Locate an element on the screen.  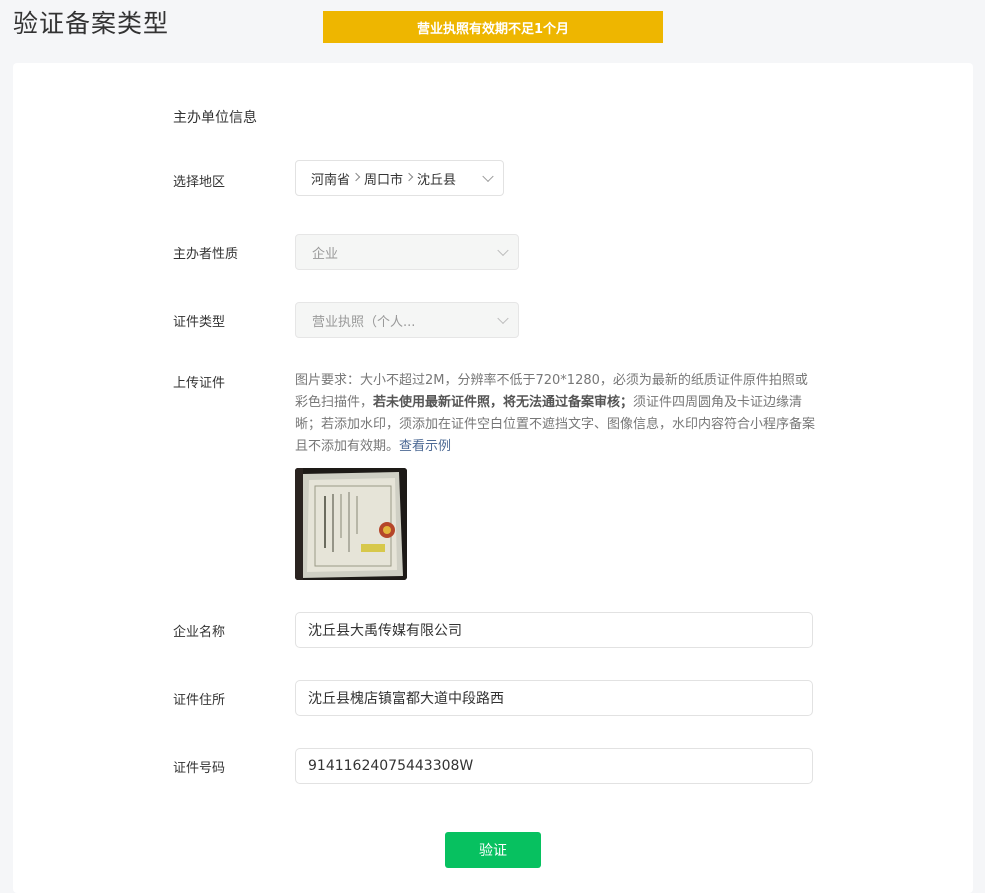
province-value: 河南省 is located at coordinates (331, 180).